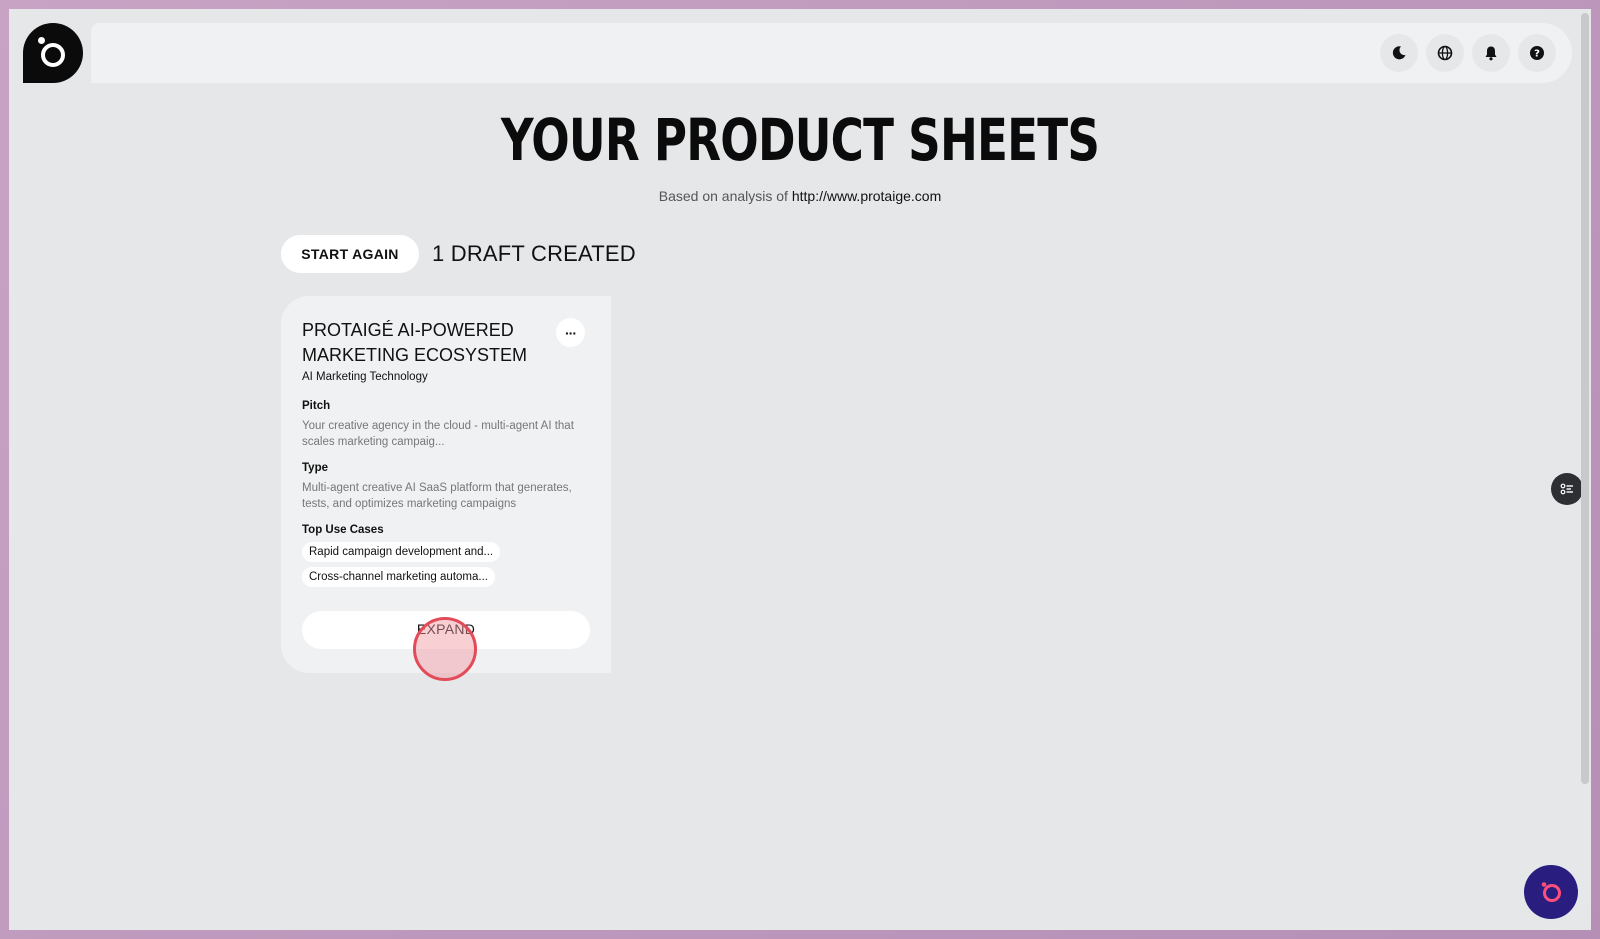 Image resolution: width=1600 pixels, height=939 pixels. What do you see at coordinates (723, 196) in the screenshot?
I see `analysis-source-prefix: Based on analysis of` at bounding box center [723, 196].